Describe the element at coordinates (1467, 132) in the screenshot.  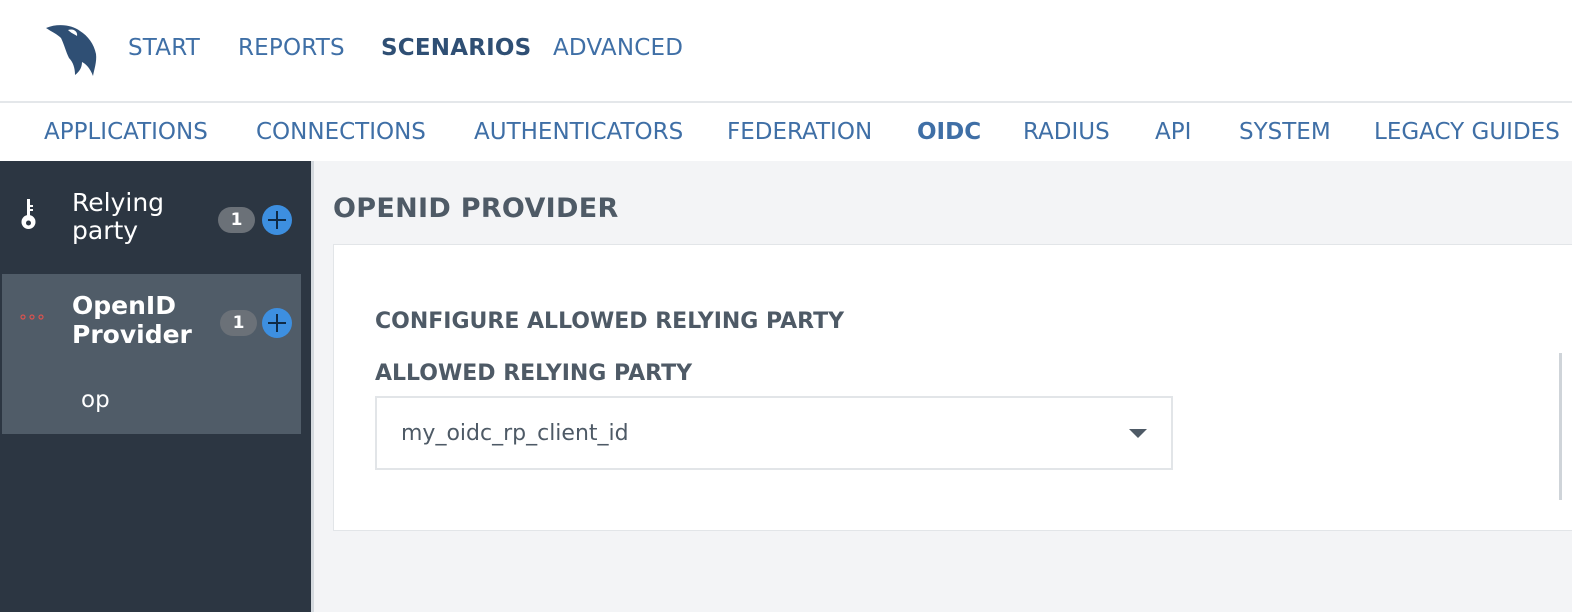
I see `tab-legacy-guides: LEGACY GUIDES` at that location.